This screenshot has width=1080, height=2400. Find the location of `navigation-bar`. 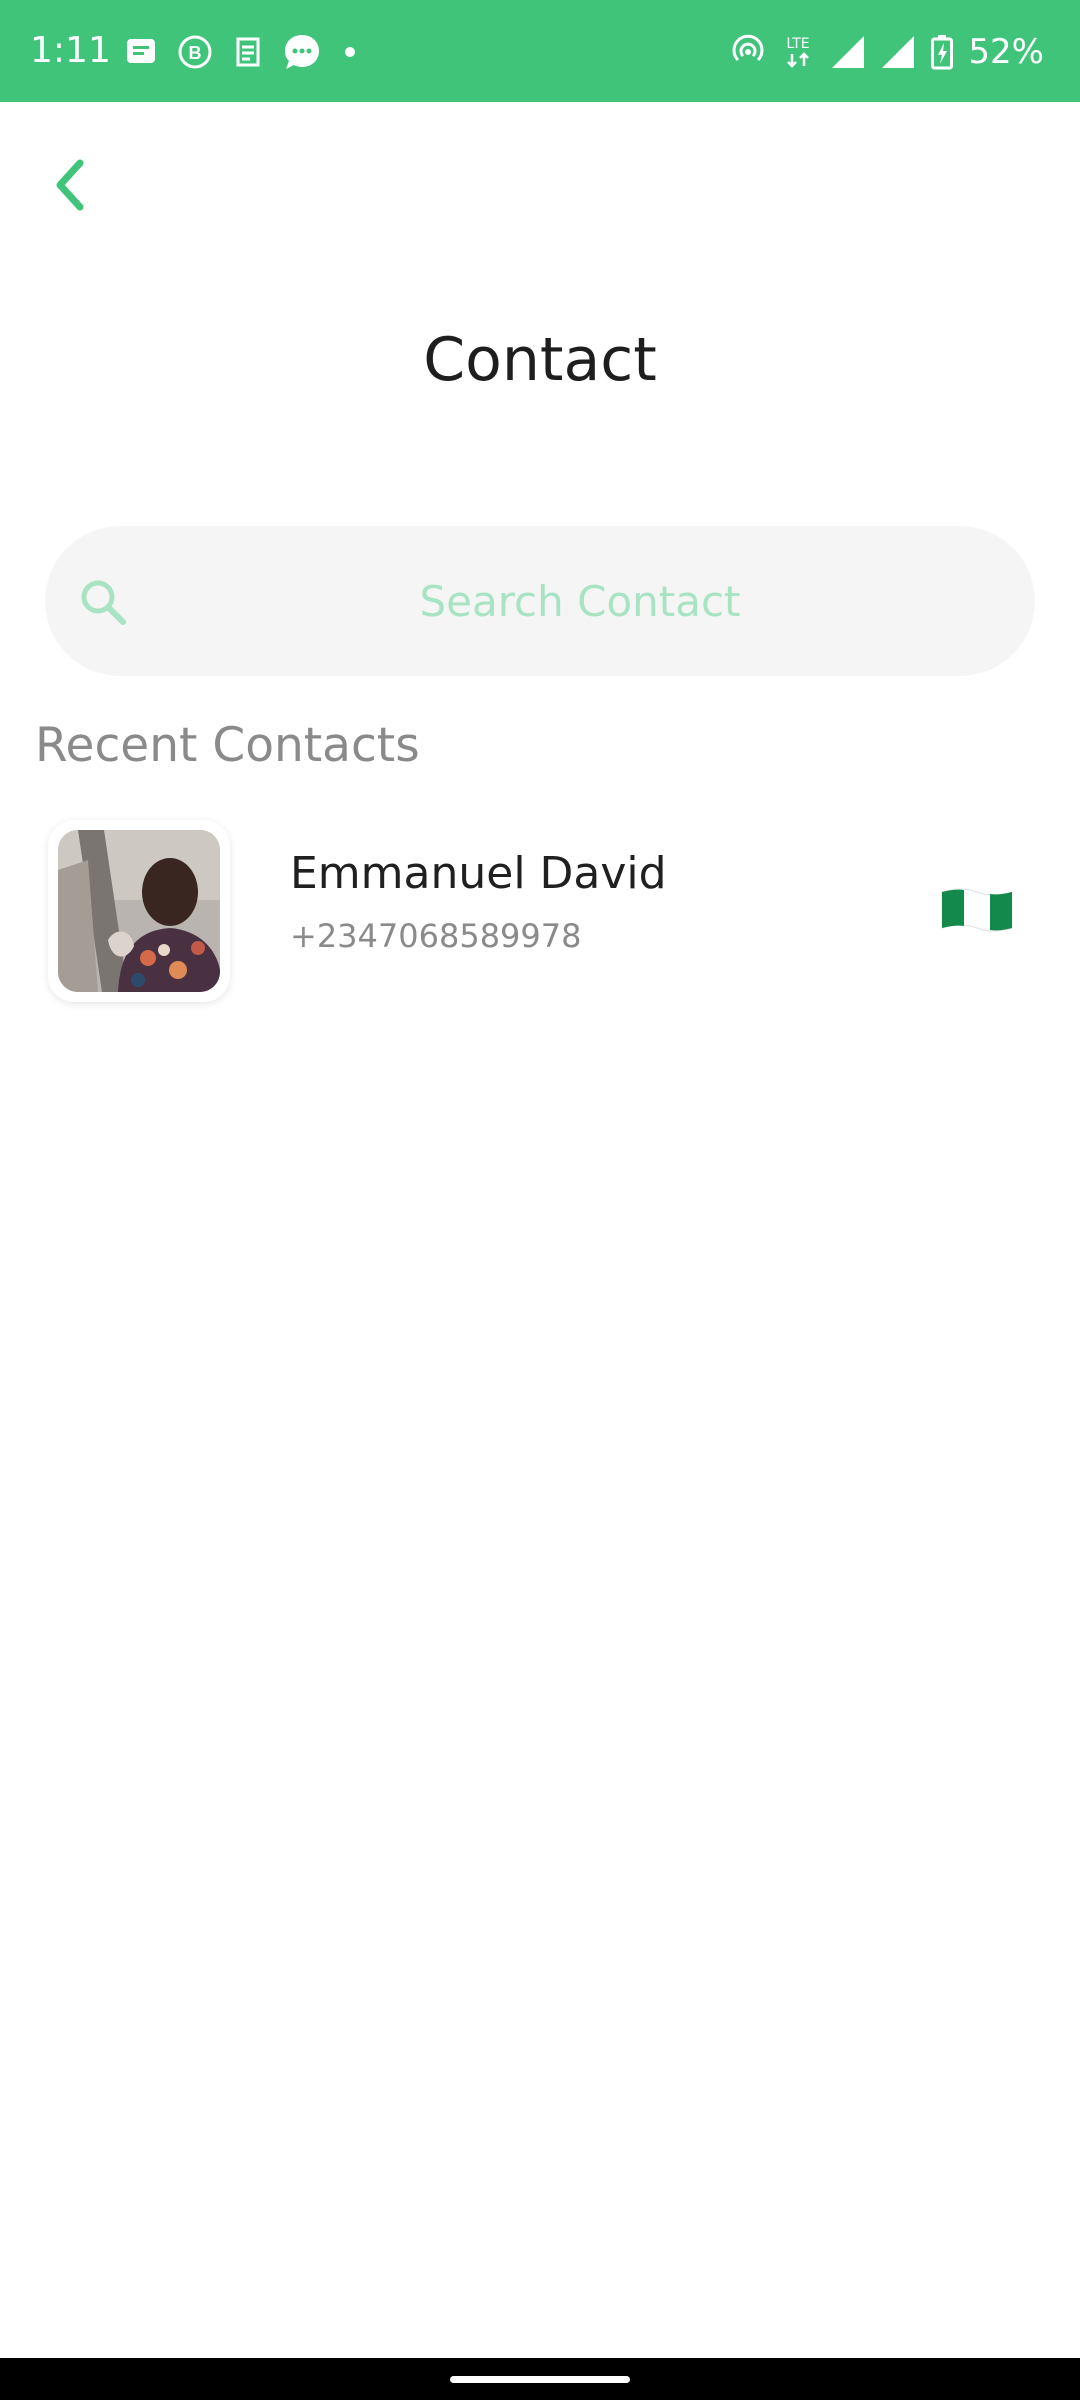

navigation-bar is located at coordinates (540, 2379).